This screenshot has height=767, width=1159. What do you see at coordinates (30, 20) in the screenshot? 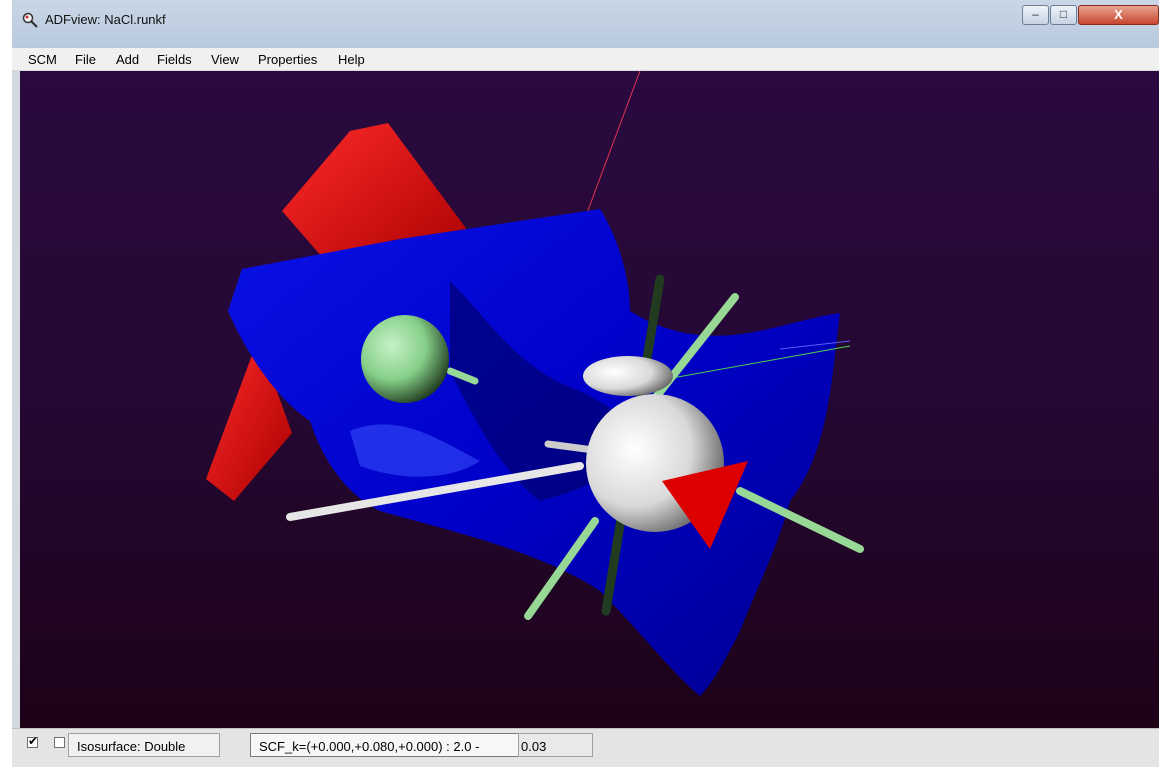
I see `magnifier-app-icon` at bounding box center [30, 20].